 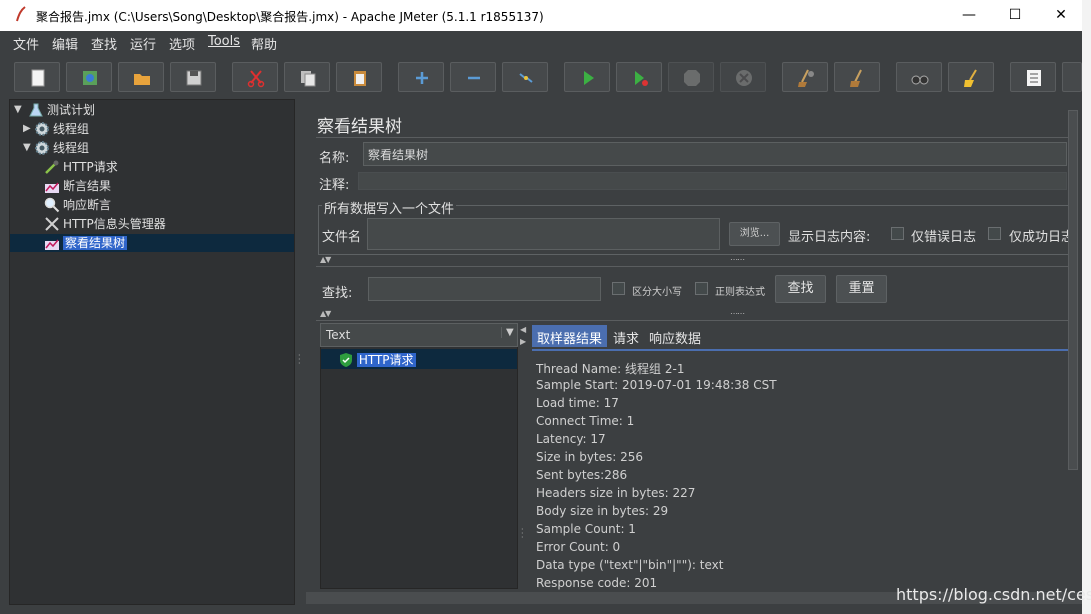 I want to click on list-item: HTTP请求, so click(x=377, y=359).